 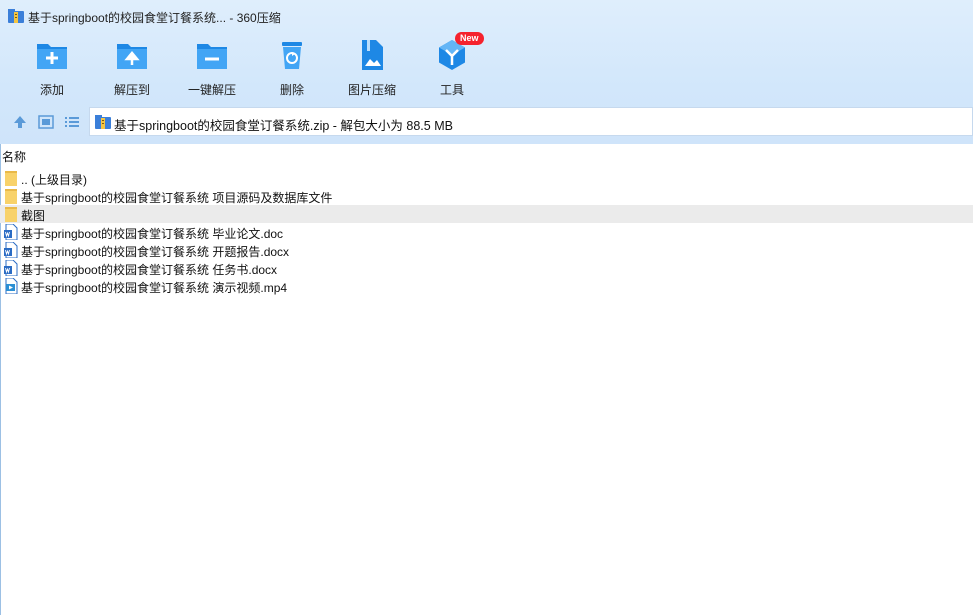 What do you see at coordinates (72, 122) in the screenshot?
I see `list-view-icon` at bounding box center [72, 122].